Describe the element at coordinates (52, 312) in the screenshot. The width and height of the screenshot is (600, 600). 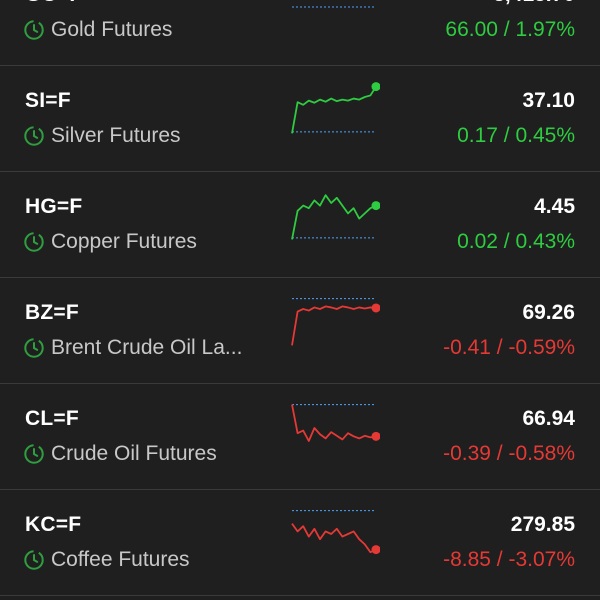
I see `ticker-symbol: BZ=F` at that location.